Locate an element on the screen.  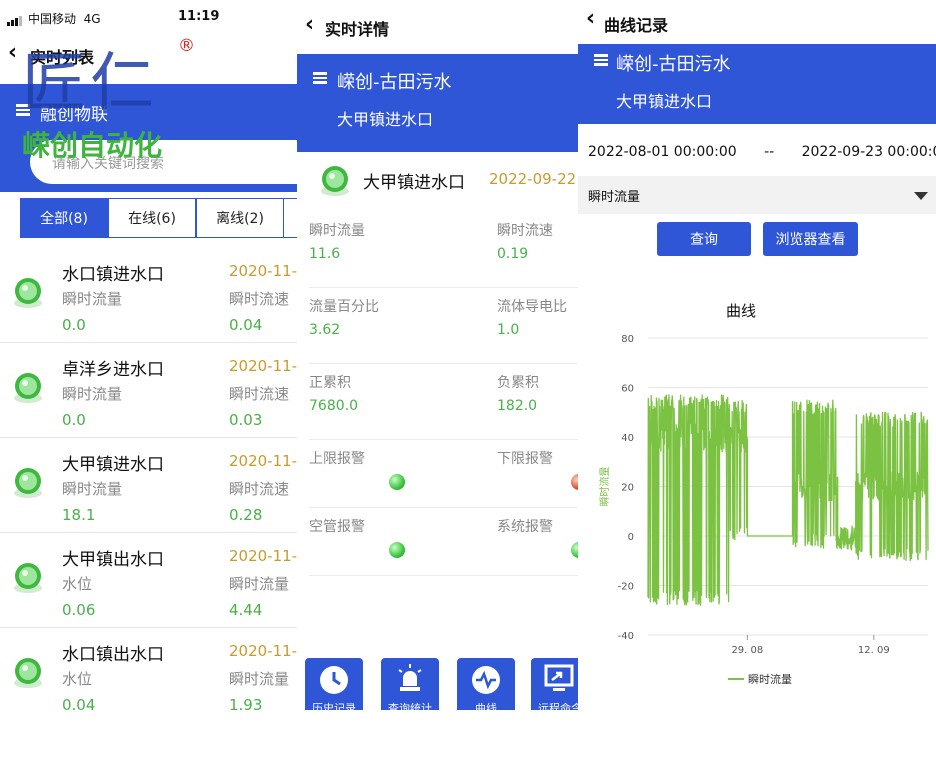
alarm-cell: 空管报警 is located at coordinates (403, 542).